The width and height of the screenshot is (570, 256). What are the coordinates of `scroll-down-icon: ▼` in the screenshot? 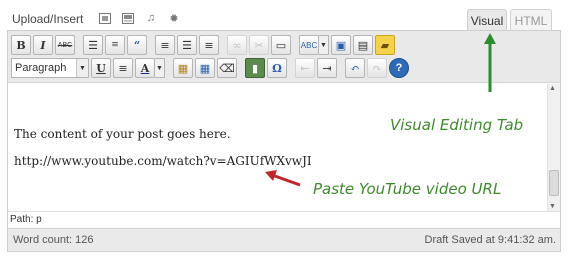 It's located at (552, 206).